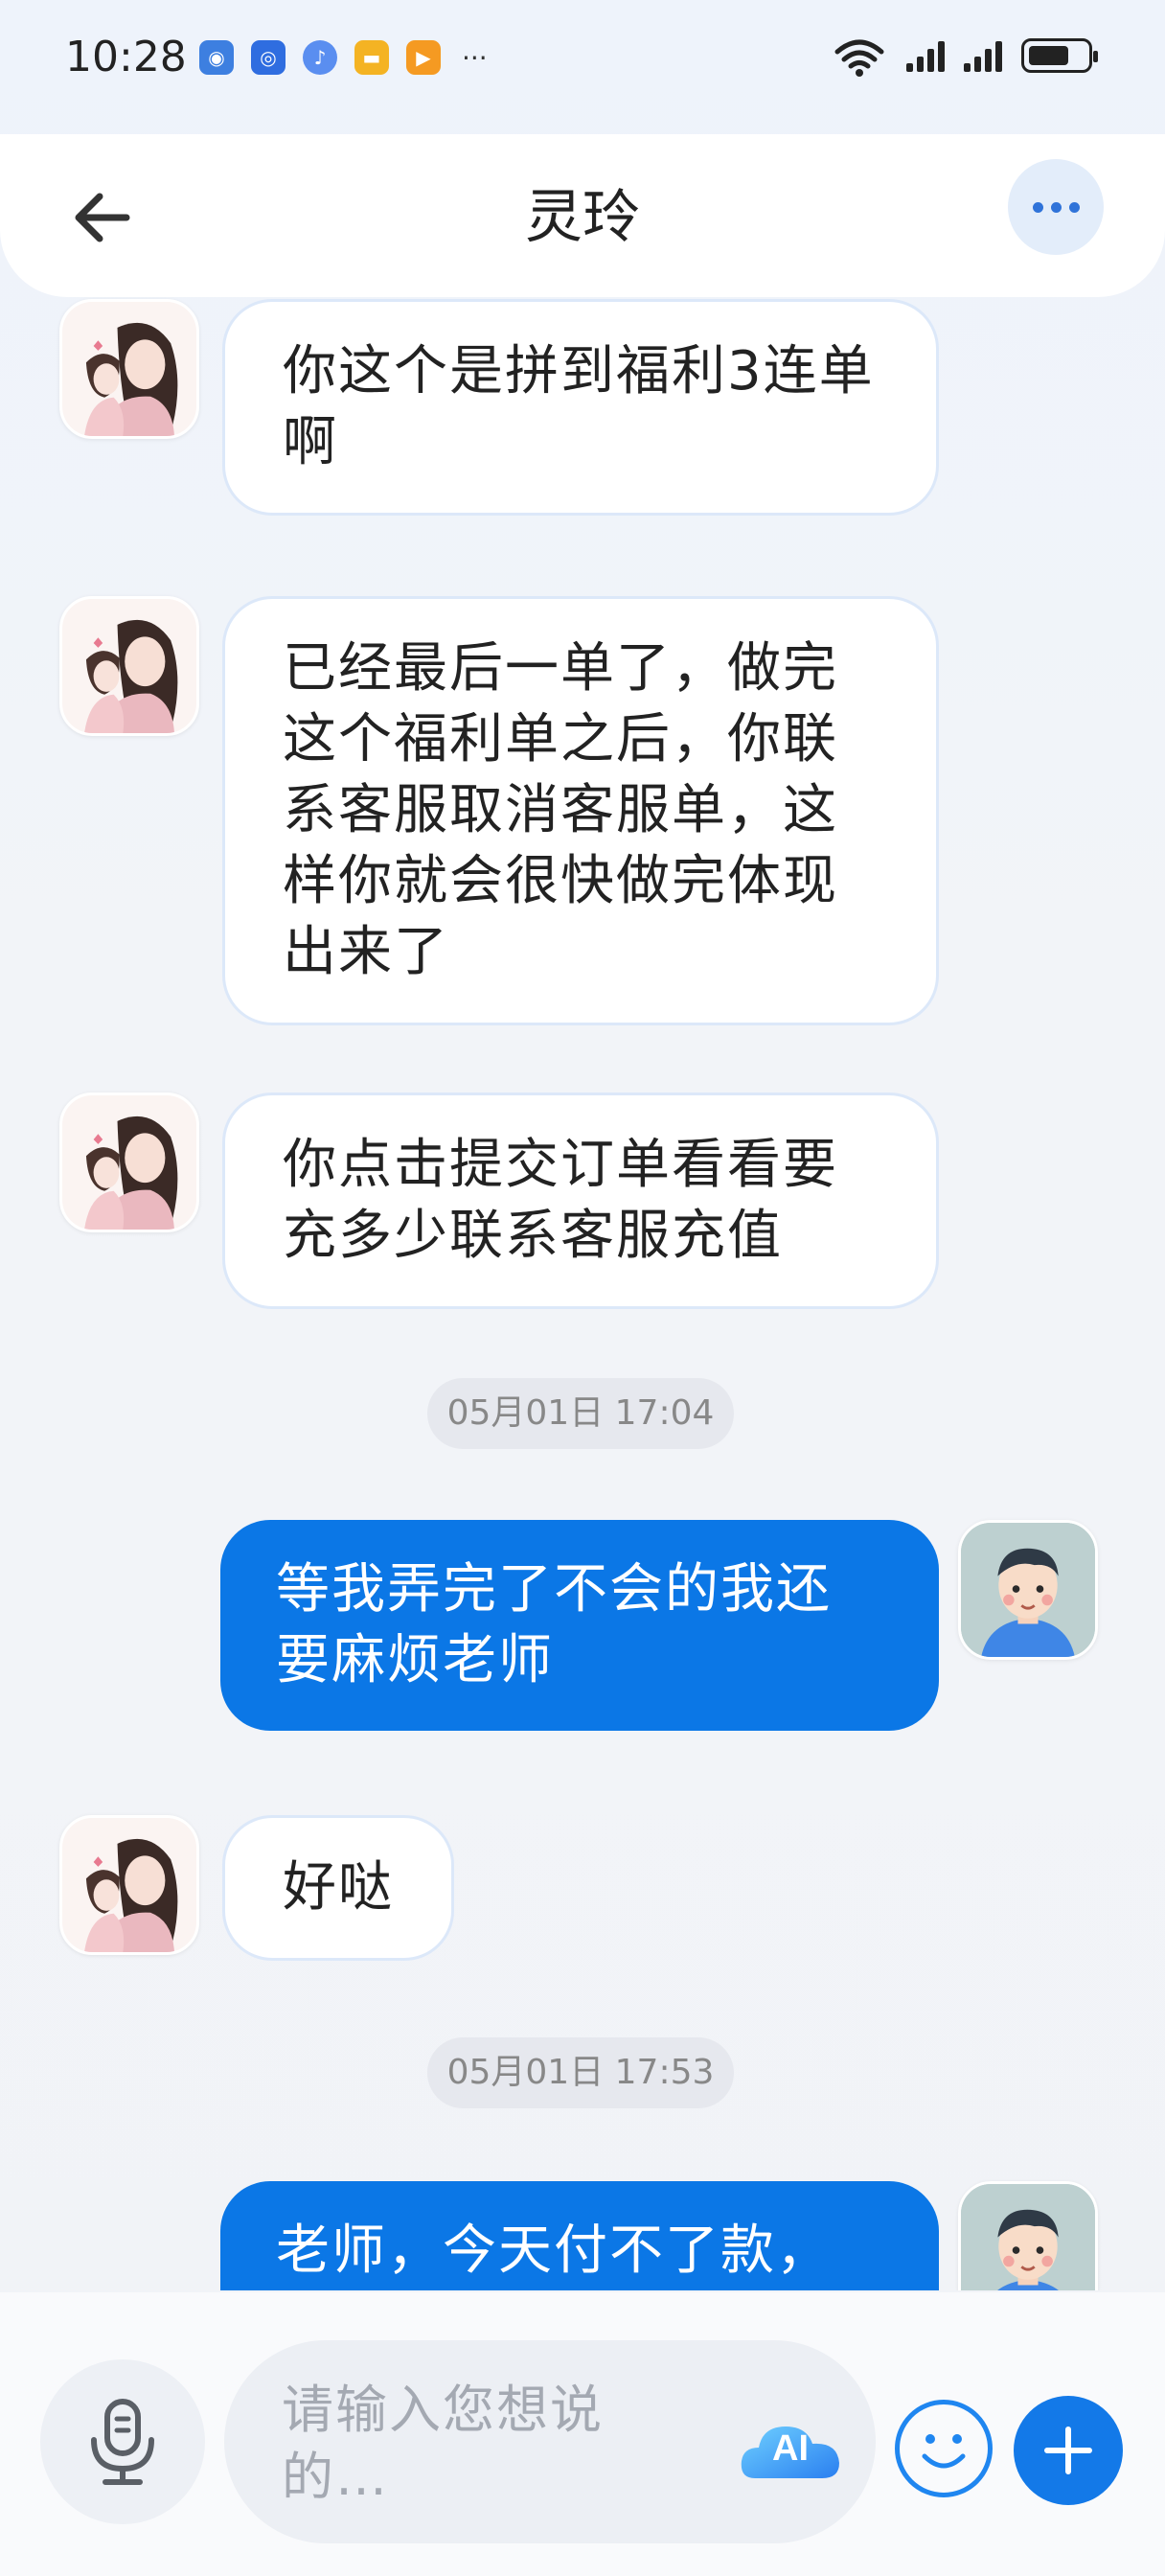 Image resolution: width=1165 pixels, height=2576 pixels. I want to click on system-icons, so click(965, 55).